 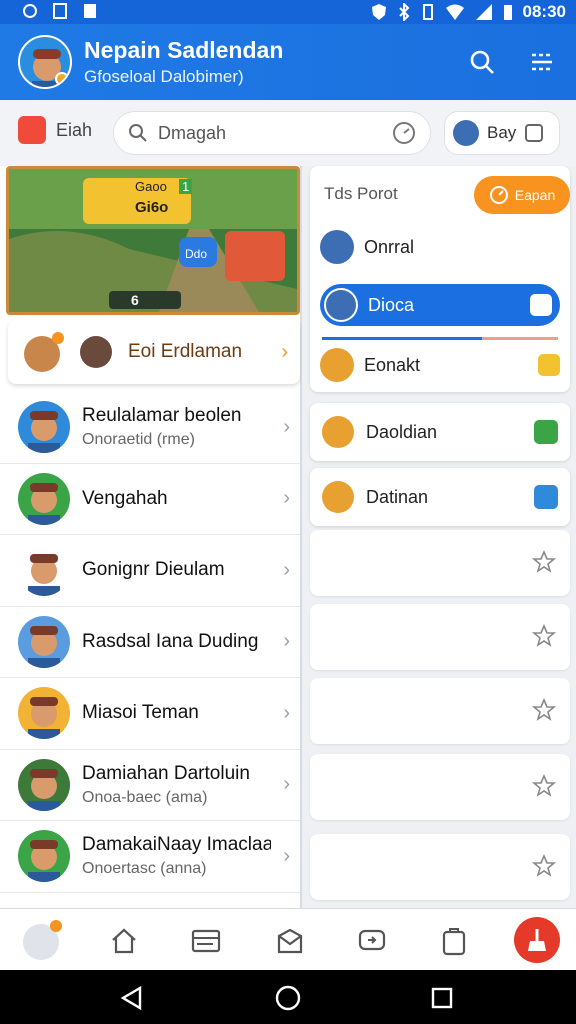 What do you see at coordinates (153, 570) in the screenshot?
I see `contact-name: Gonignr Dieulam` at bounding box center [153, 570].